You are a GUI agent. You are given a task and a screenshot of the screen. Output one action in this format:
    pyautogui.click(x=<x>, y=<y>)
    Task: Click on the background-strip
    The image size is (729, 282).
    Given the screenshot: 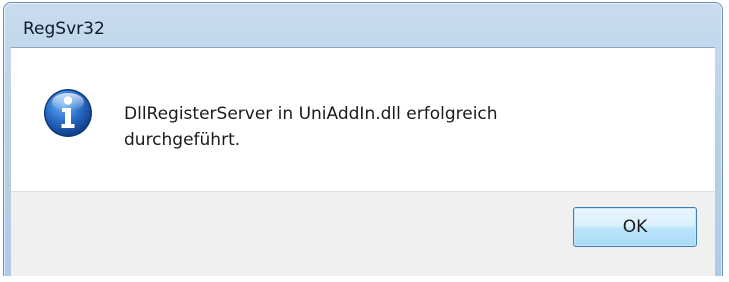 What is the action you would take?
    pyautogui.click(x=364, y=279)
    